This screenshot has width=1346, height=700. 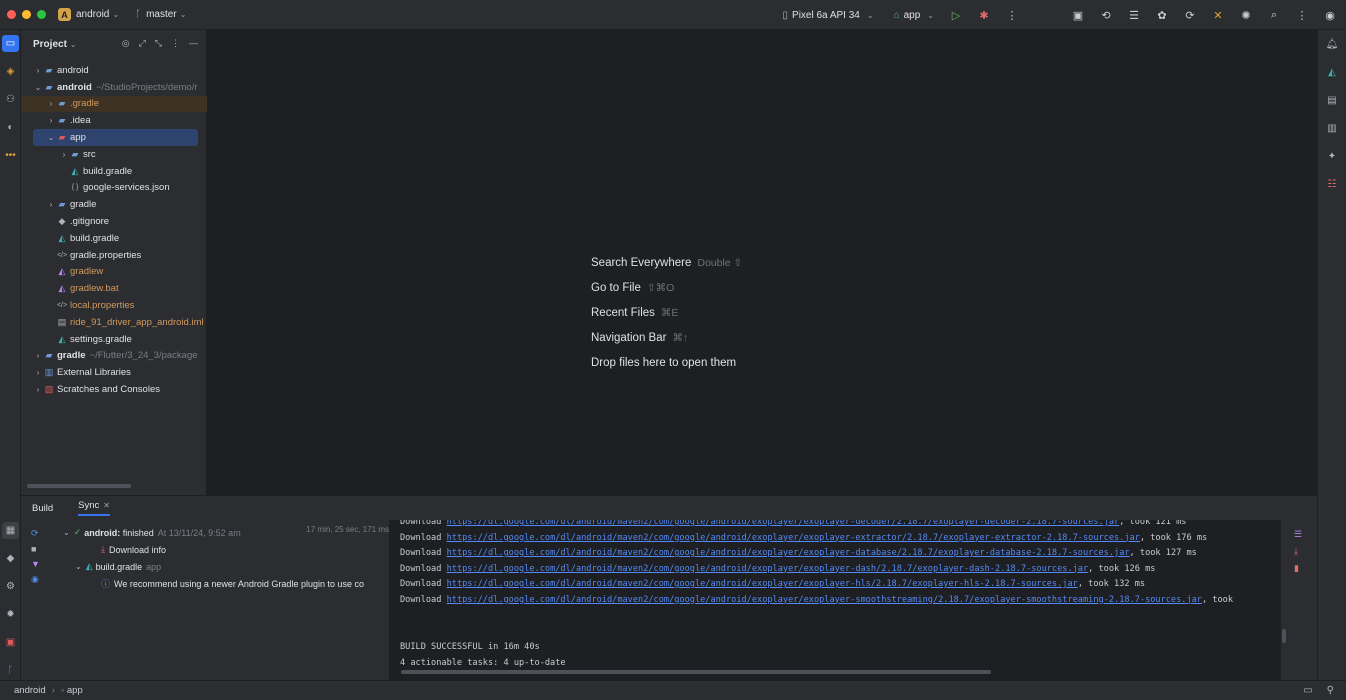 I want to click on logcat-bottom-icon: ✹, so click(x=10, y=614).